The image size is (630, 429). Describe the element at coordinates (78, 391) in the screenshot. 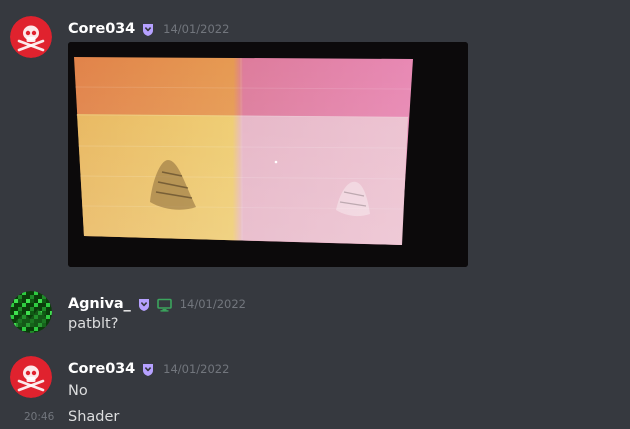

I see `message-content: No` at that location.